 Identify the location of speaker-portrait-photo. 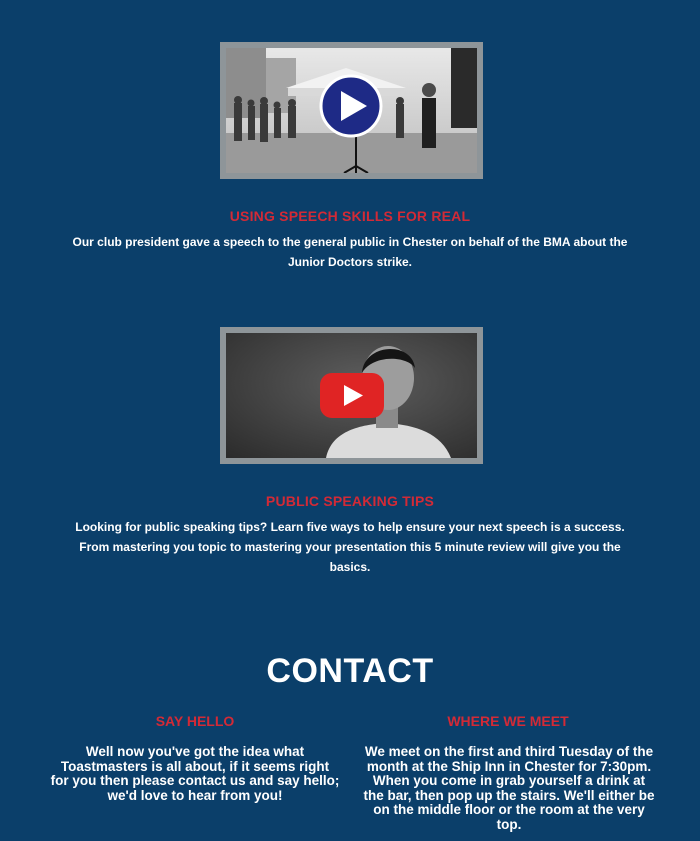
(351, 395).